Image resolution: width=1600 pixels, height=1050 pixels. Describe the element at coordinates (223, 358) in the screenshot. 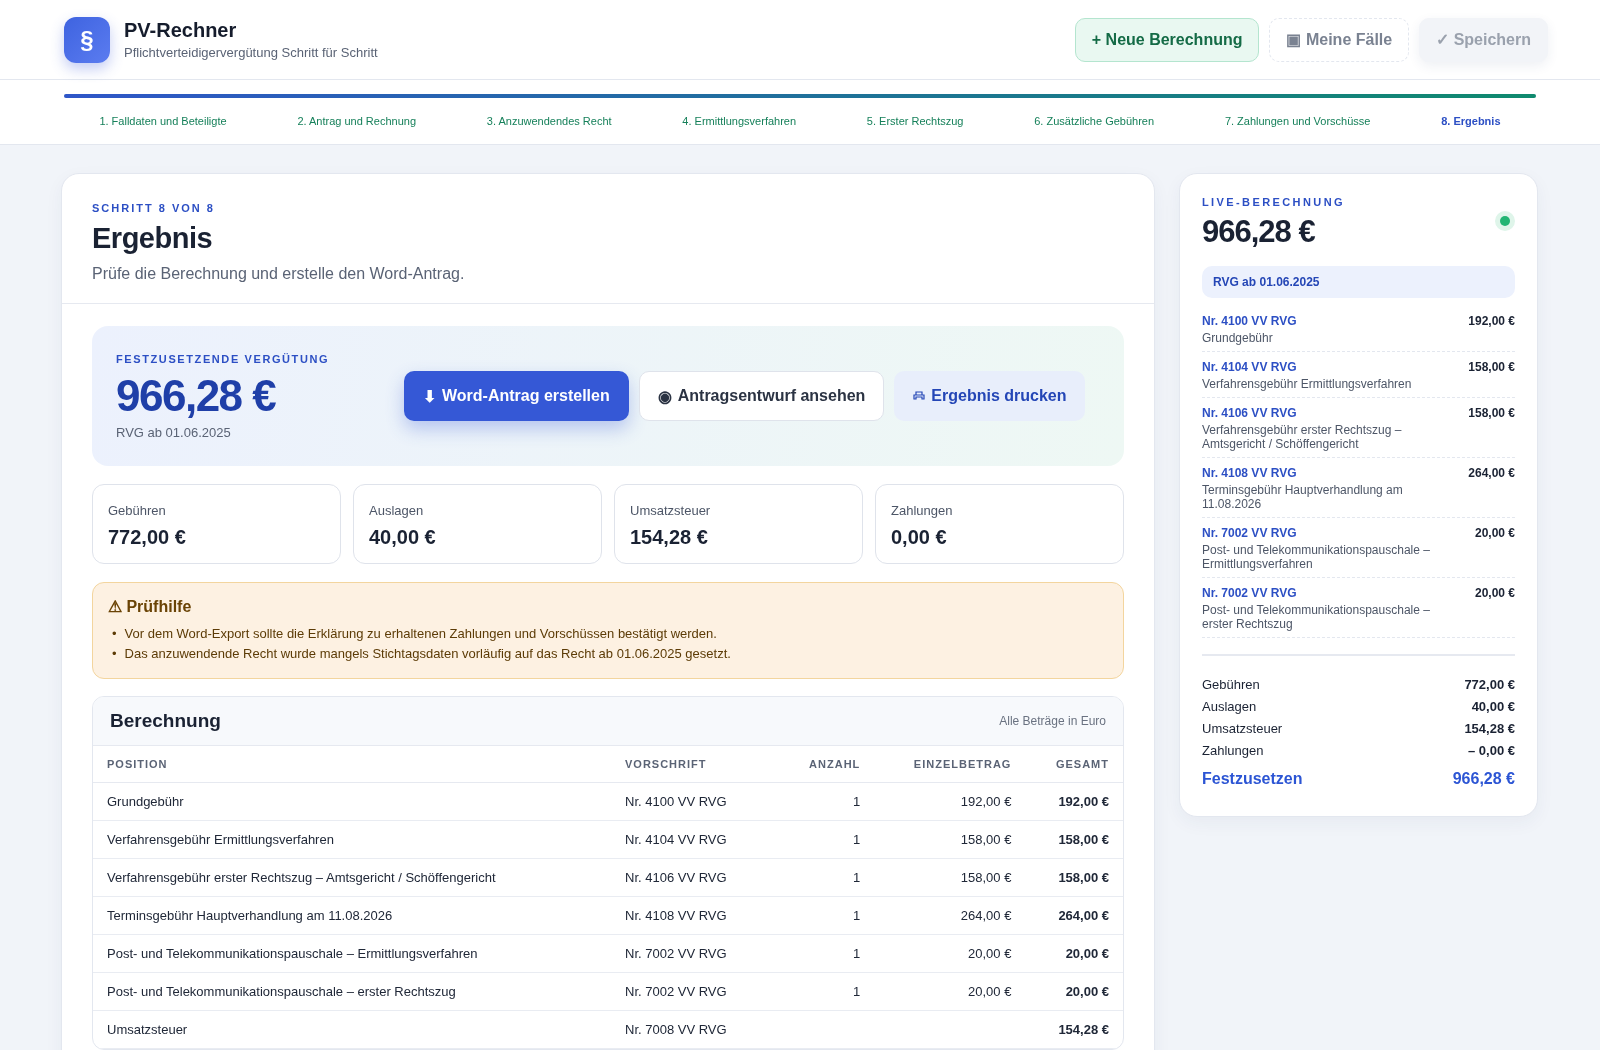

I see `result-label: FESTZUSETZENDE VERGÜTUNG` at that location.